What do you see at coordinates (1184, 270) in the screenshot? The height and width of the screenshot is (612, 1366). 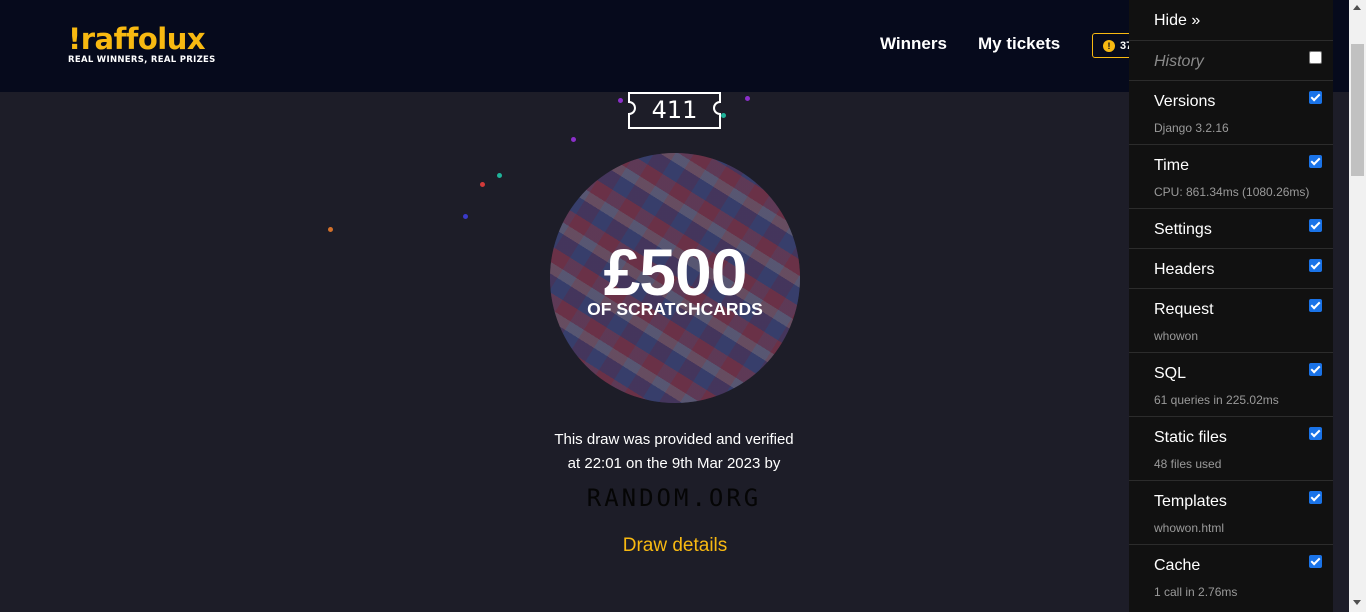 I see `debug-panel-title: Headers` at bounding box center [1184, 270].